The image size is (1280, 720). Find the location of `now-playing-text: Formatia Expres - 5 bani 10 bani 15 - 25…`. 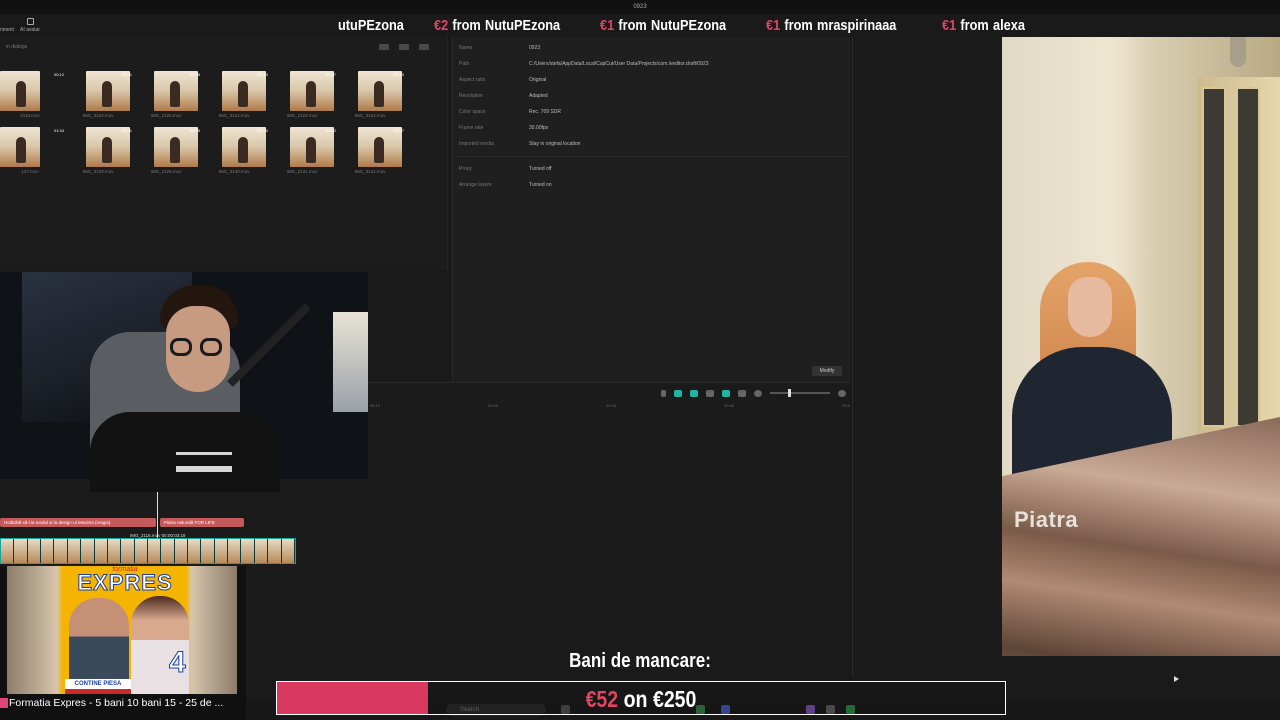

now-playing-text: Formatia Expres - 5 bani 10 bani 15 - 25… is located at coordinates (116, 703).